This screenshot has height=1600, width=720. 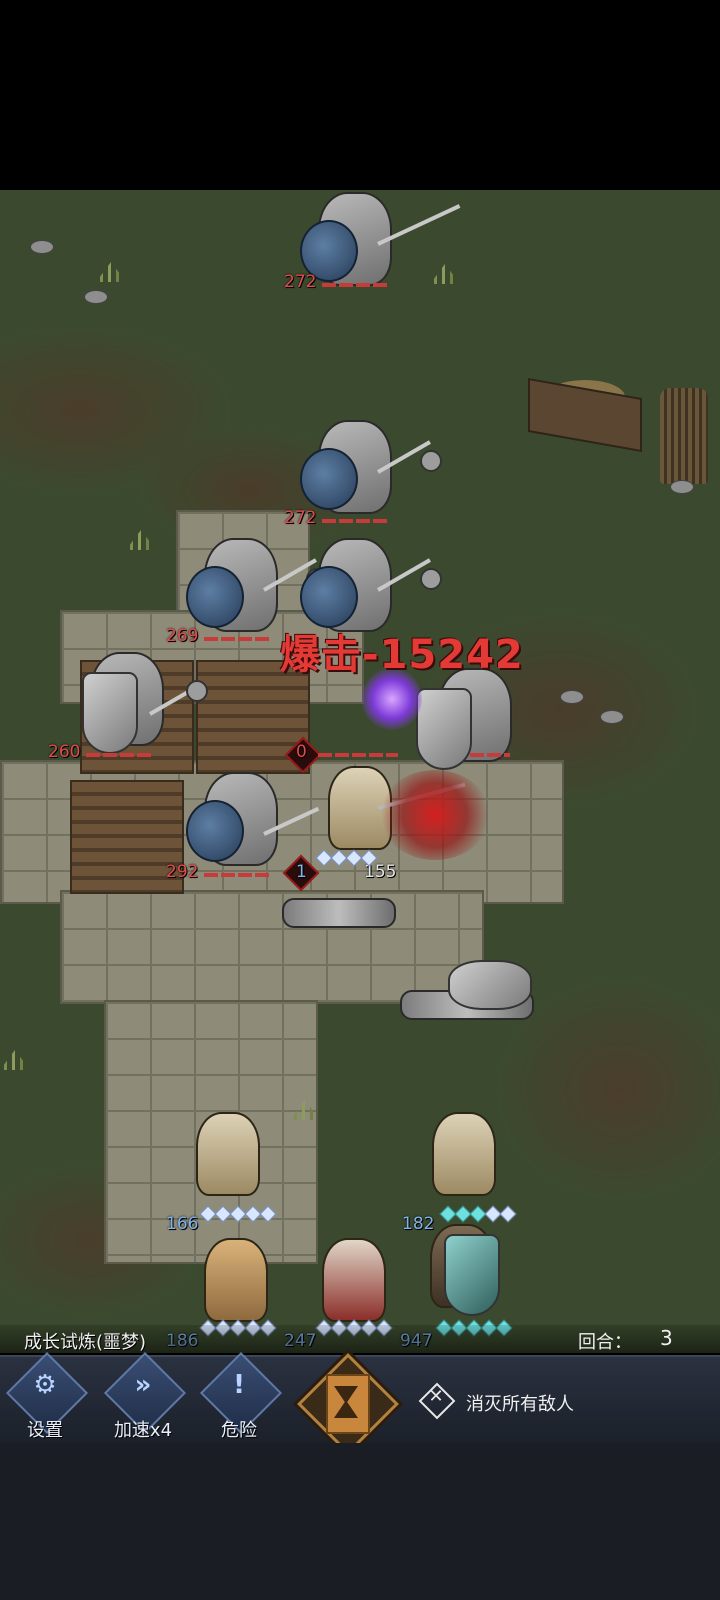 I want to click on hero-priest, so click(x=354, y=1280).